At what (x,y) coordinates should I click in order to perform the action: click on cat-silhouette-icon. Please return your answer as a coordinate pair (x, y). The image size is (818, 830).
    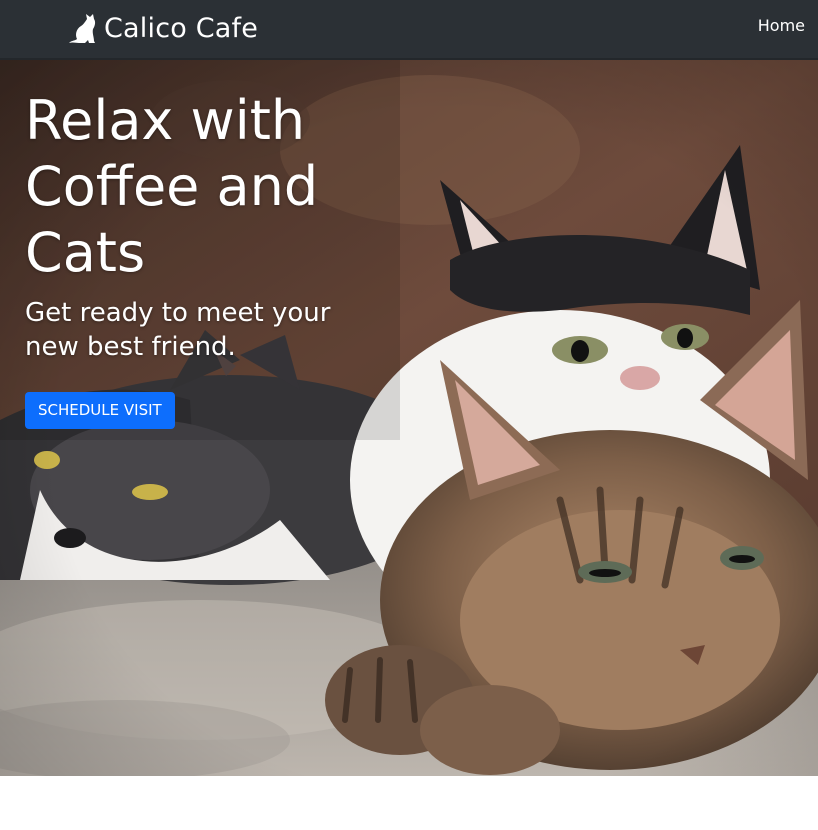
    Looking at the image, I should click on (82, 28).